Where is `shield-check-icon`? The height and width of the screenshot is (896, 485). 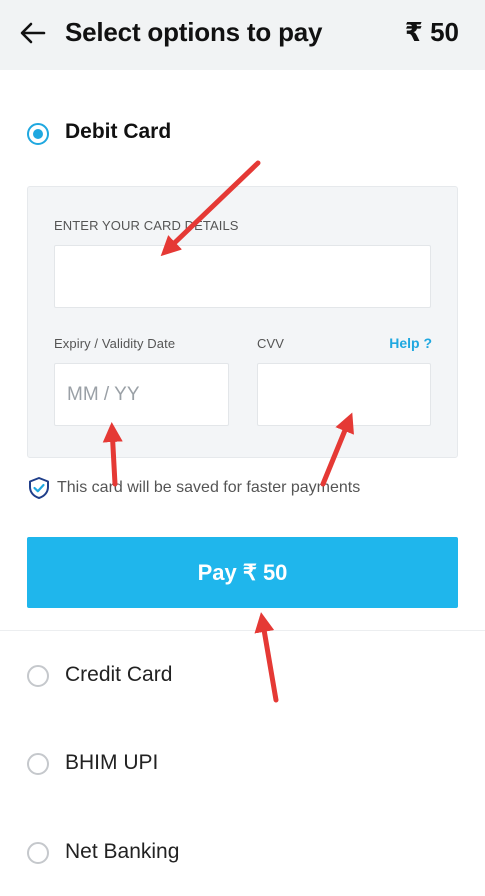
shield-check-icon is located at coordinates (39, 488).